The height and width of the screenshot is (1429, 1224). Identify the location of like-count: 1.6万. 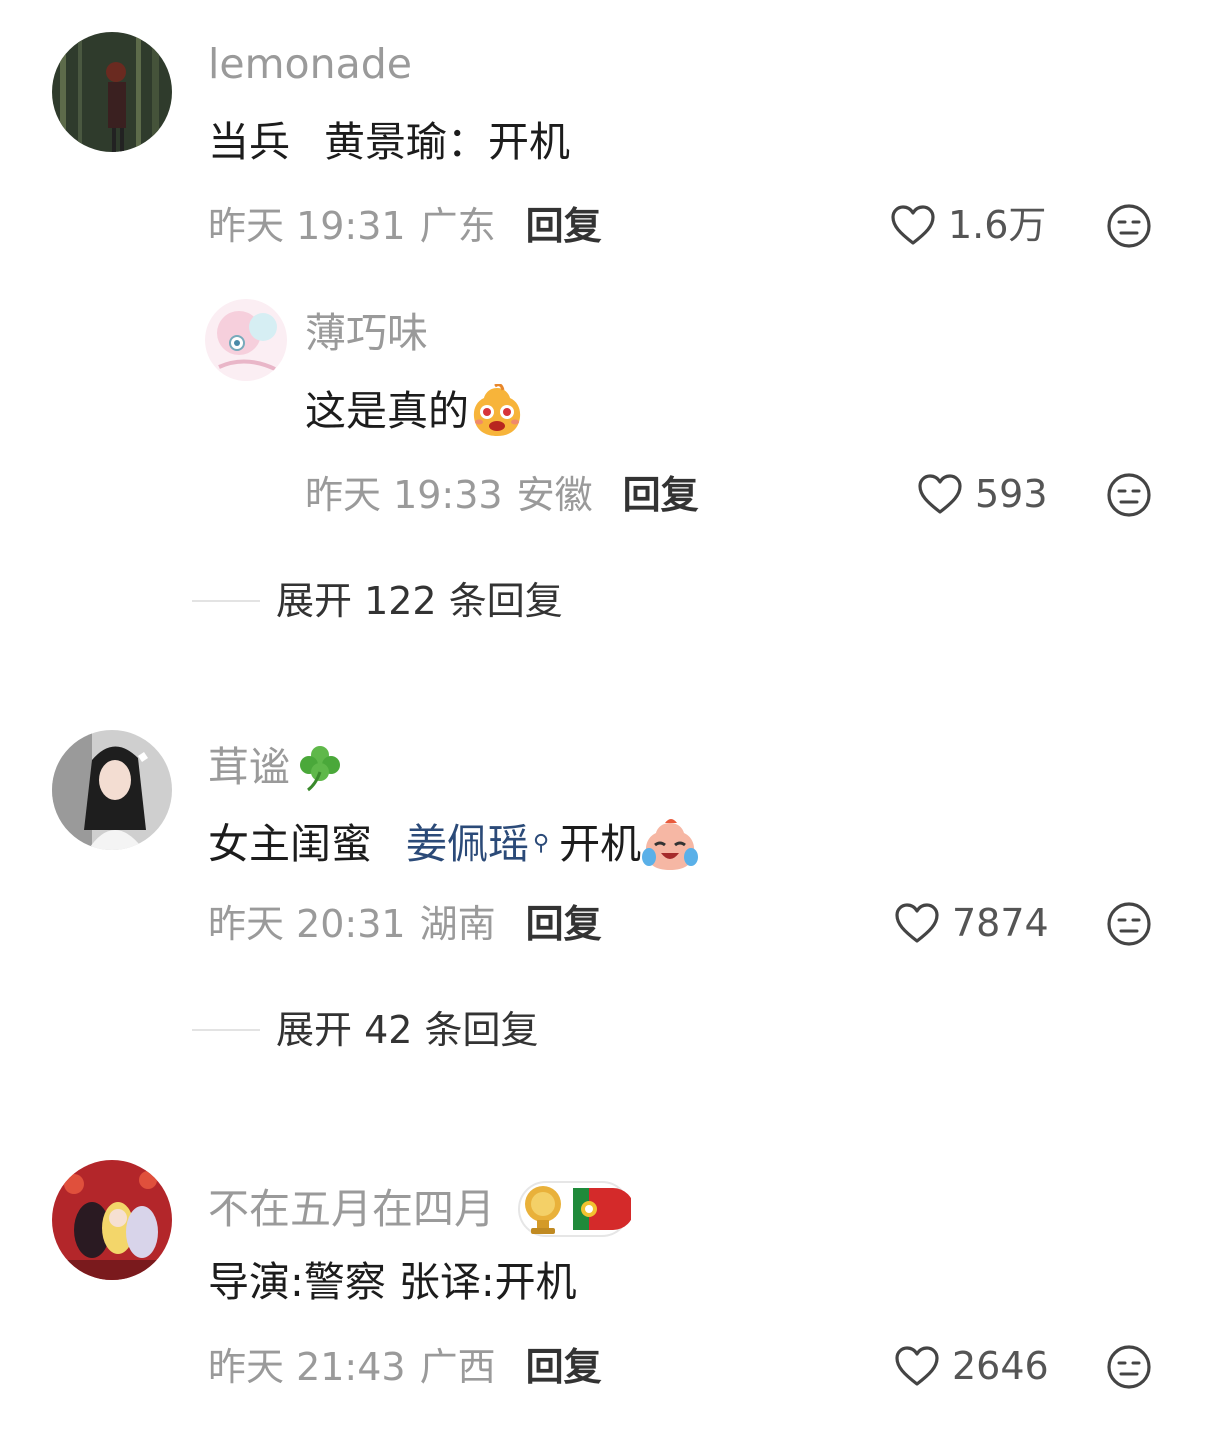
(997, 225).